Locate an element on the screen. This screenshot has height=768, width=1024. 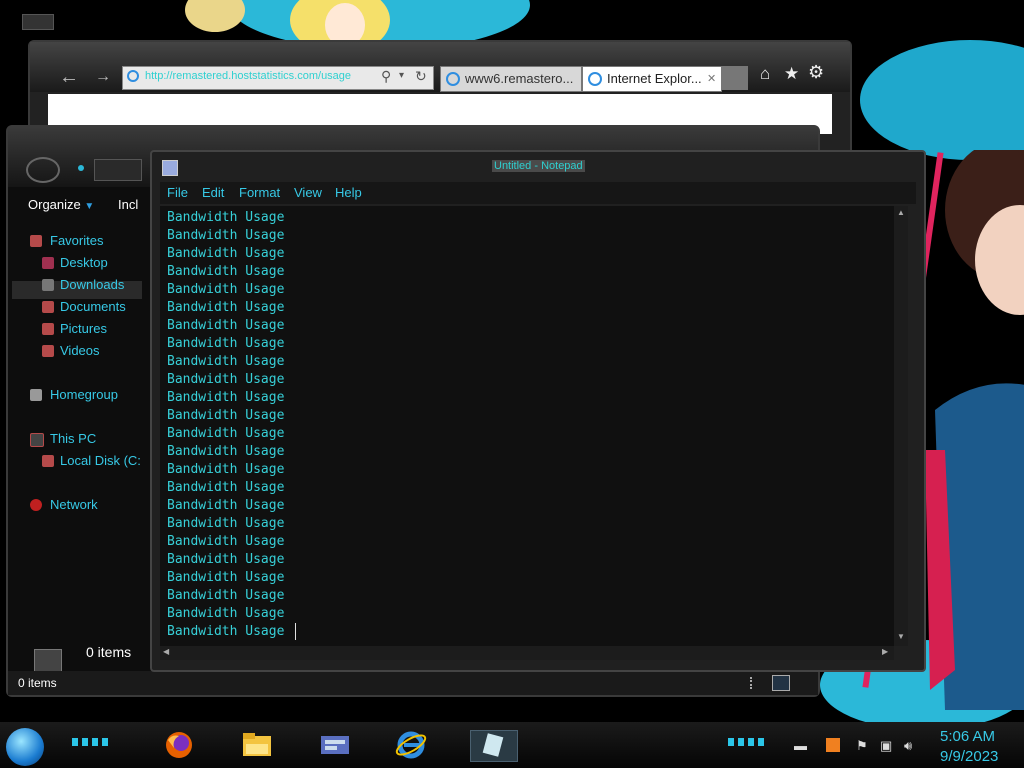
menu-view: View is located at coordinates (308, 192).